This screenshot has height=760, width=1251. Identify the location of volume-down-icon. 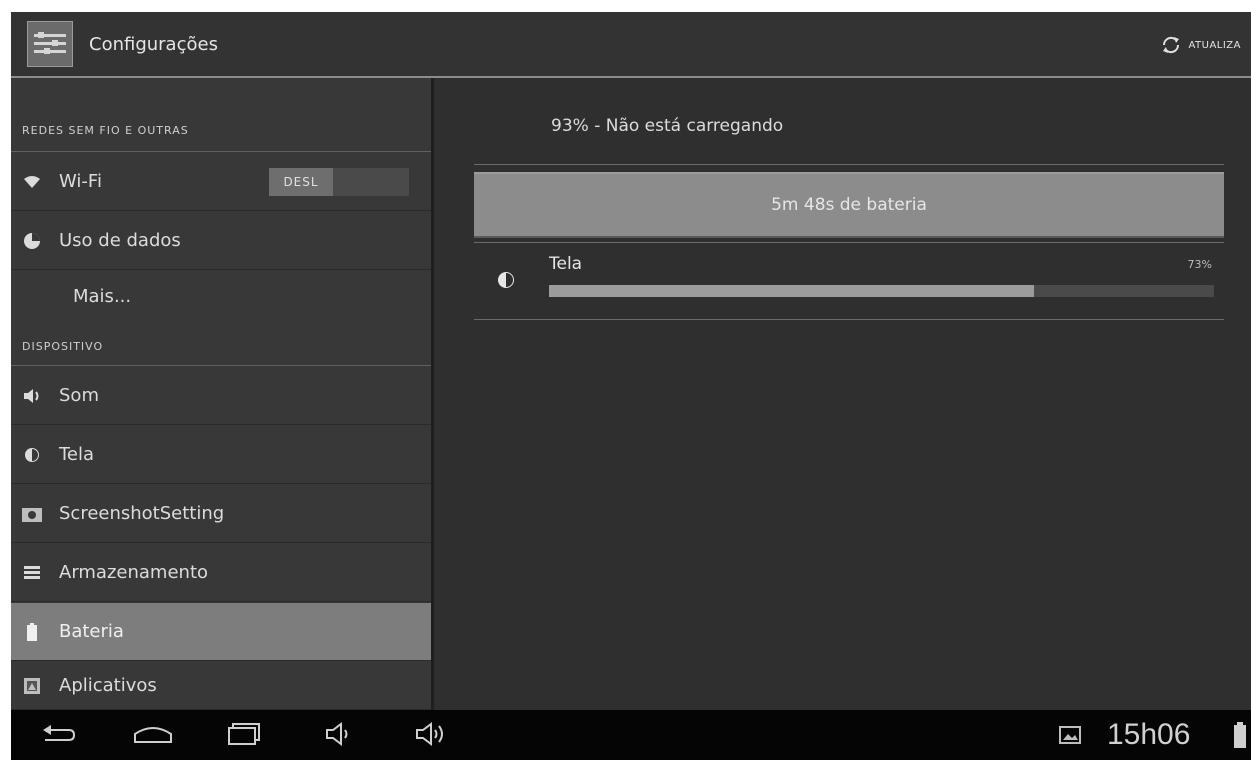
(339, 734).